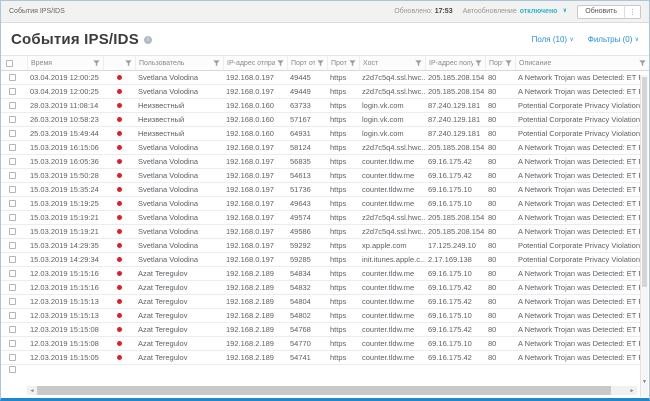 The width and height of the screenshot is (650, 401). Describe the element at coordinates (147, 39) in the screenshot. I see `info-icon: i` at that location.